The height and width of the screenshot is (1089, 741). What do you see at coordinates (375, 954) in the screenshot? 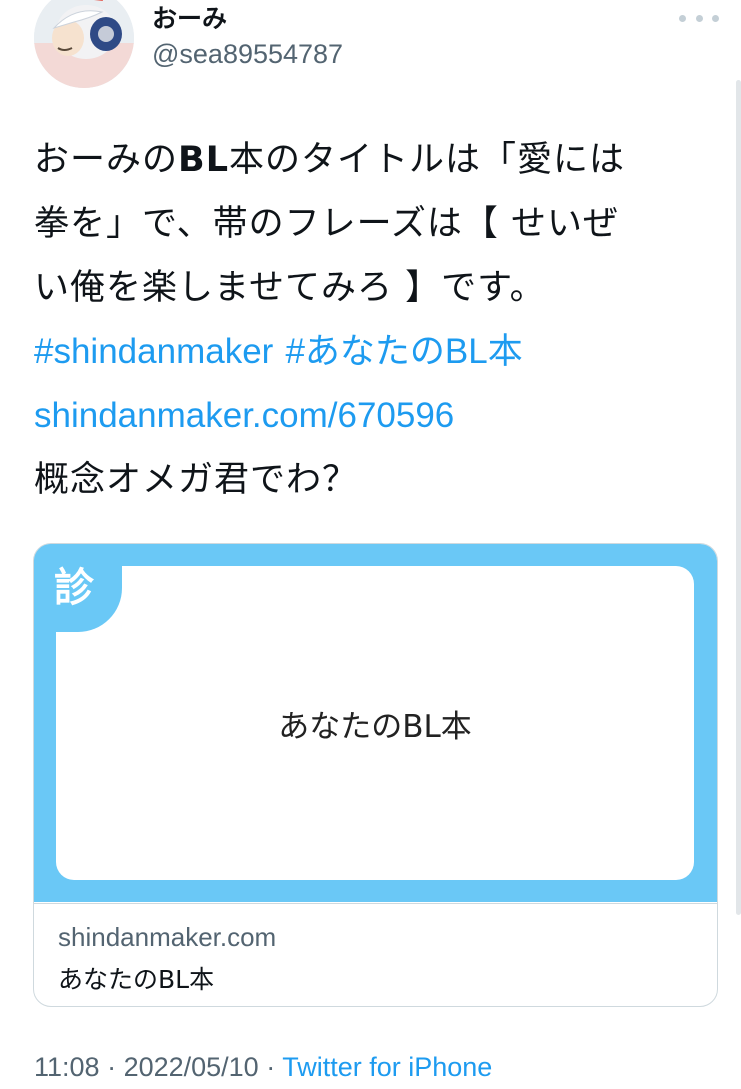
I see `card-footer: shindanmaker.com あなたのBL本` at bounding box center [375, 954].